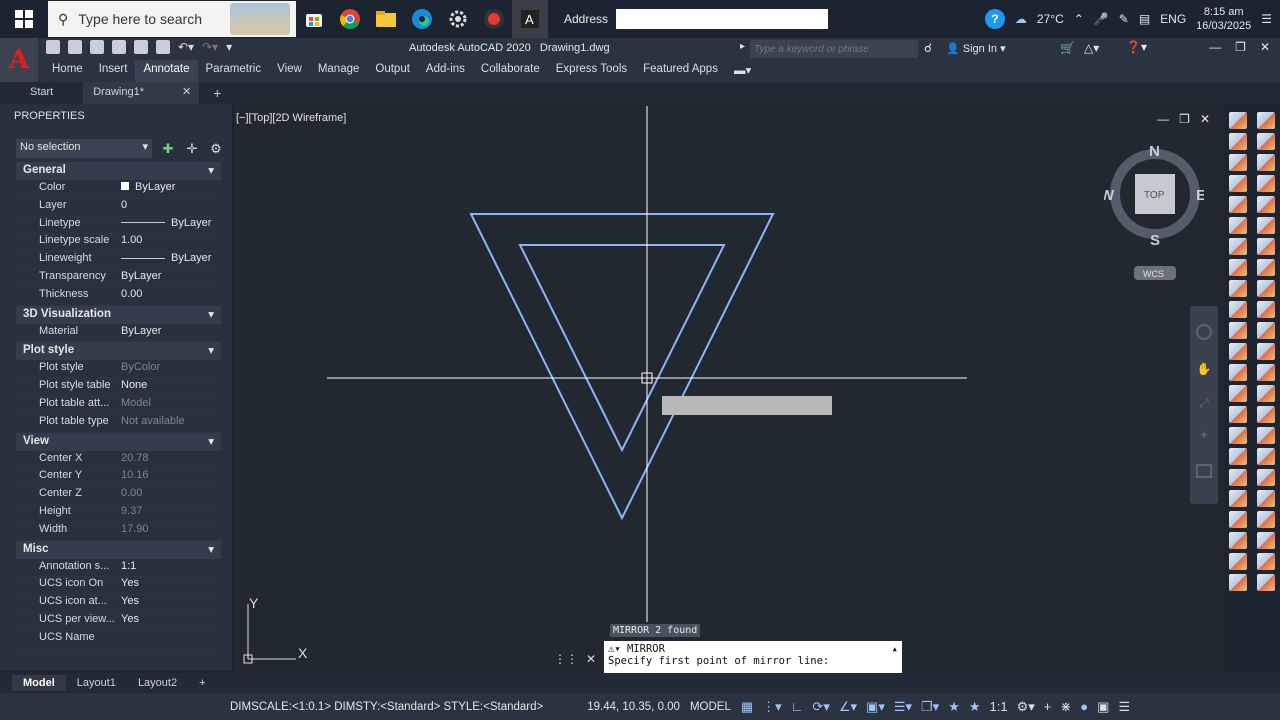 The width and height of the screenshot is (1280, 720). I want to click on dynamic-input-box, so click(747, 405).